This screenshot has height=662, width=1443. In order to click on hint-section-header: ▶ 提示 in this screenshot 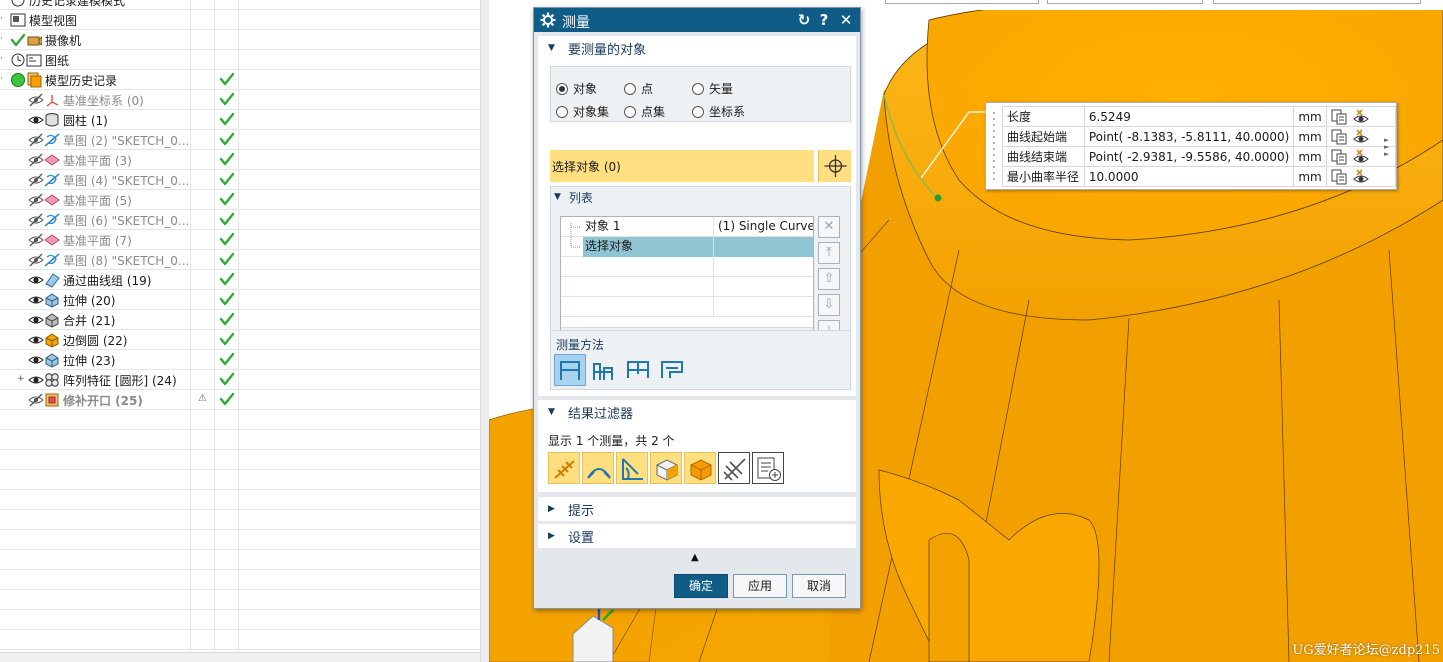, I will do `click(697, 509)`.